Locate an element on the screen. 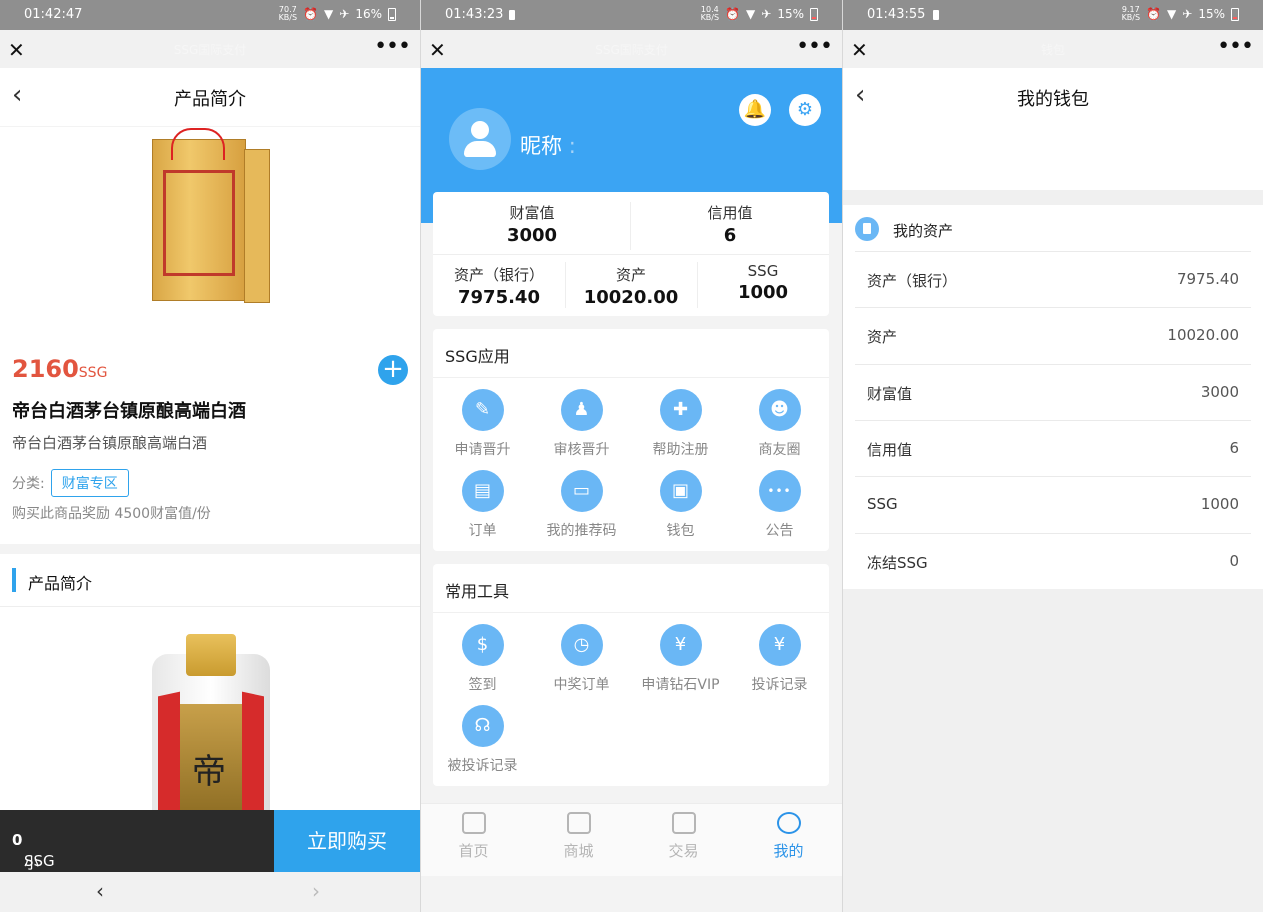 The image size is (1263, 912). product-price: 2160SSG is located at coordinates (59, 369).